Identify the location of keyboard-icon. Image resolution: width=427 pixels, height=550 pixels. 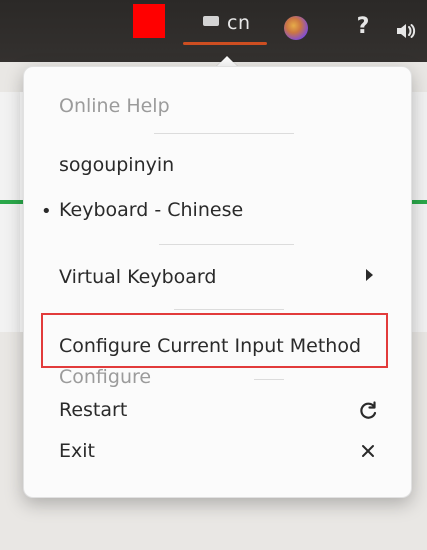
(211, 21).